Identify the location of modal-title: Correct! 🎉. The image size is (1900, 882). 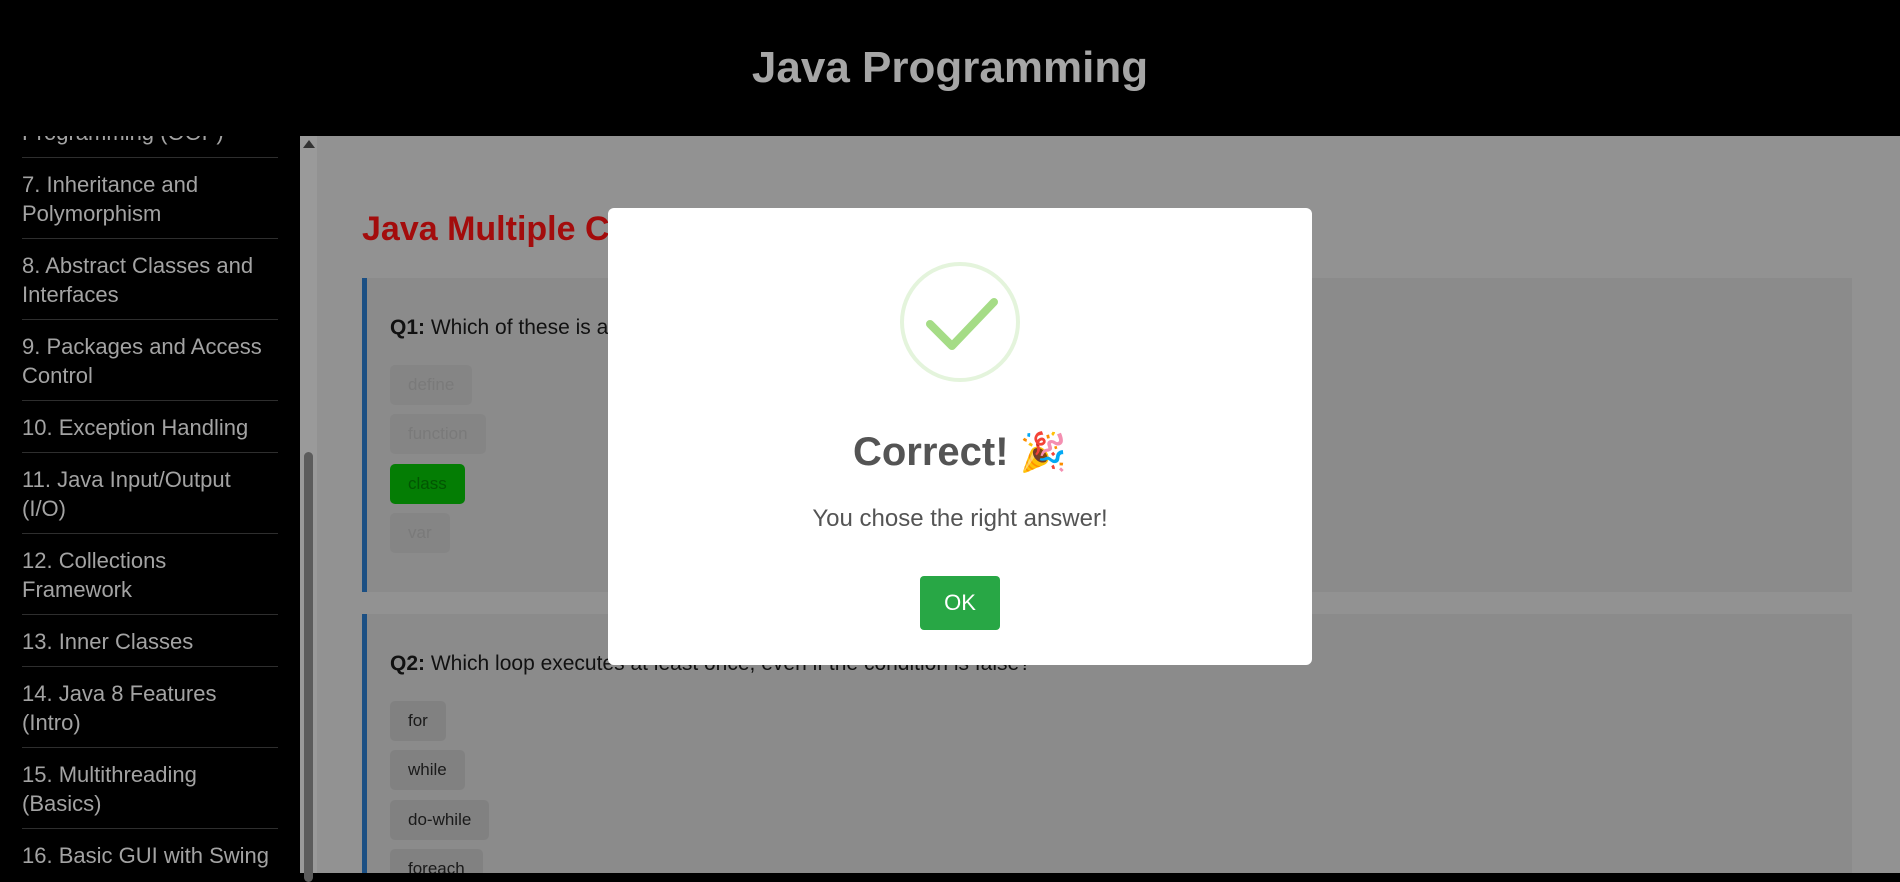
(960, 452).